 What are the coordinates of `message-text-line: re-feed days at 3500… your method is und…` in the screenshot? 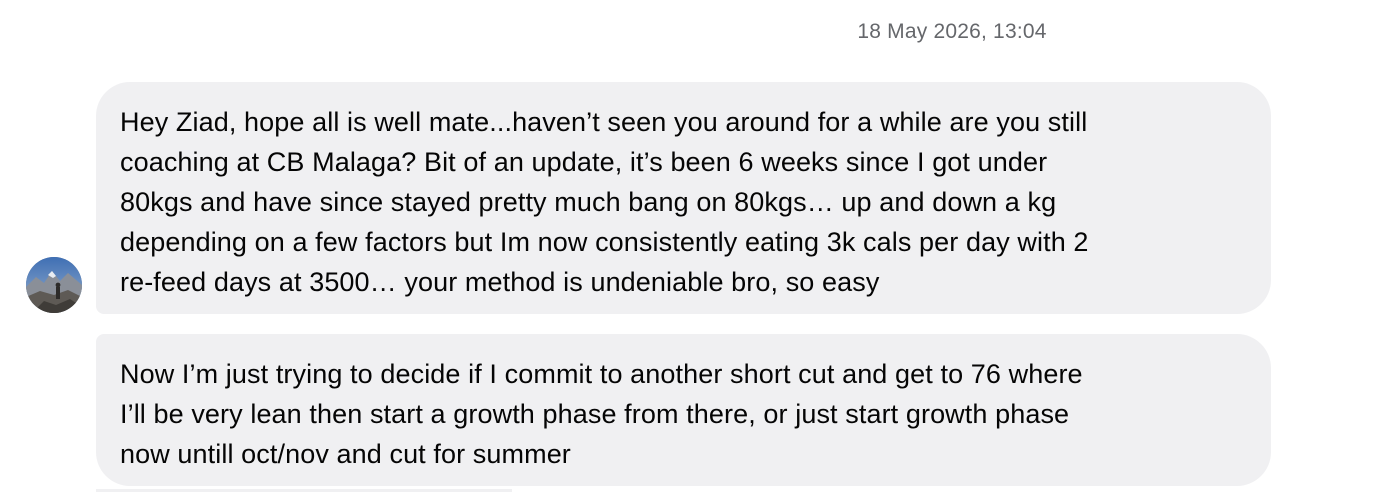 It's located at (500, 282).